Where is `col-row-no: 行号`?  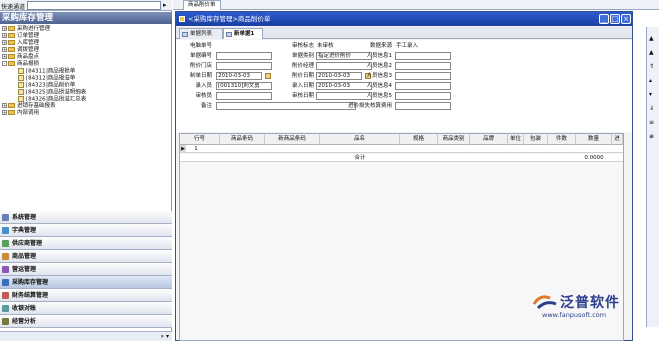 col-row-no: 行号 is located at coordinates (200, 139).